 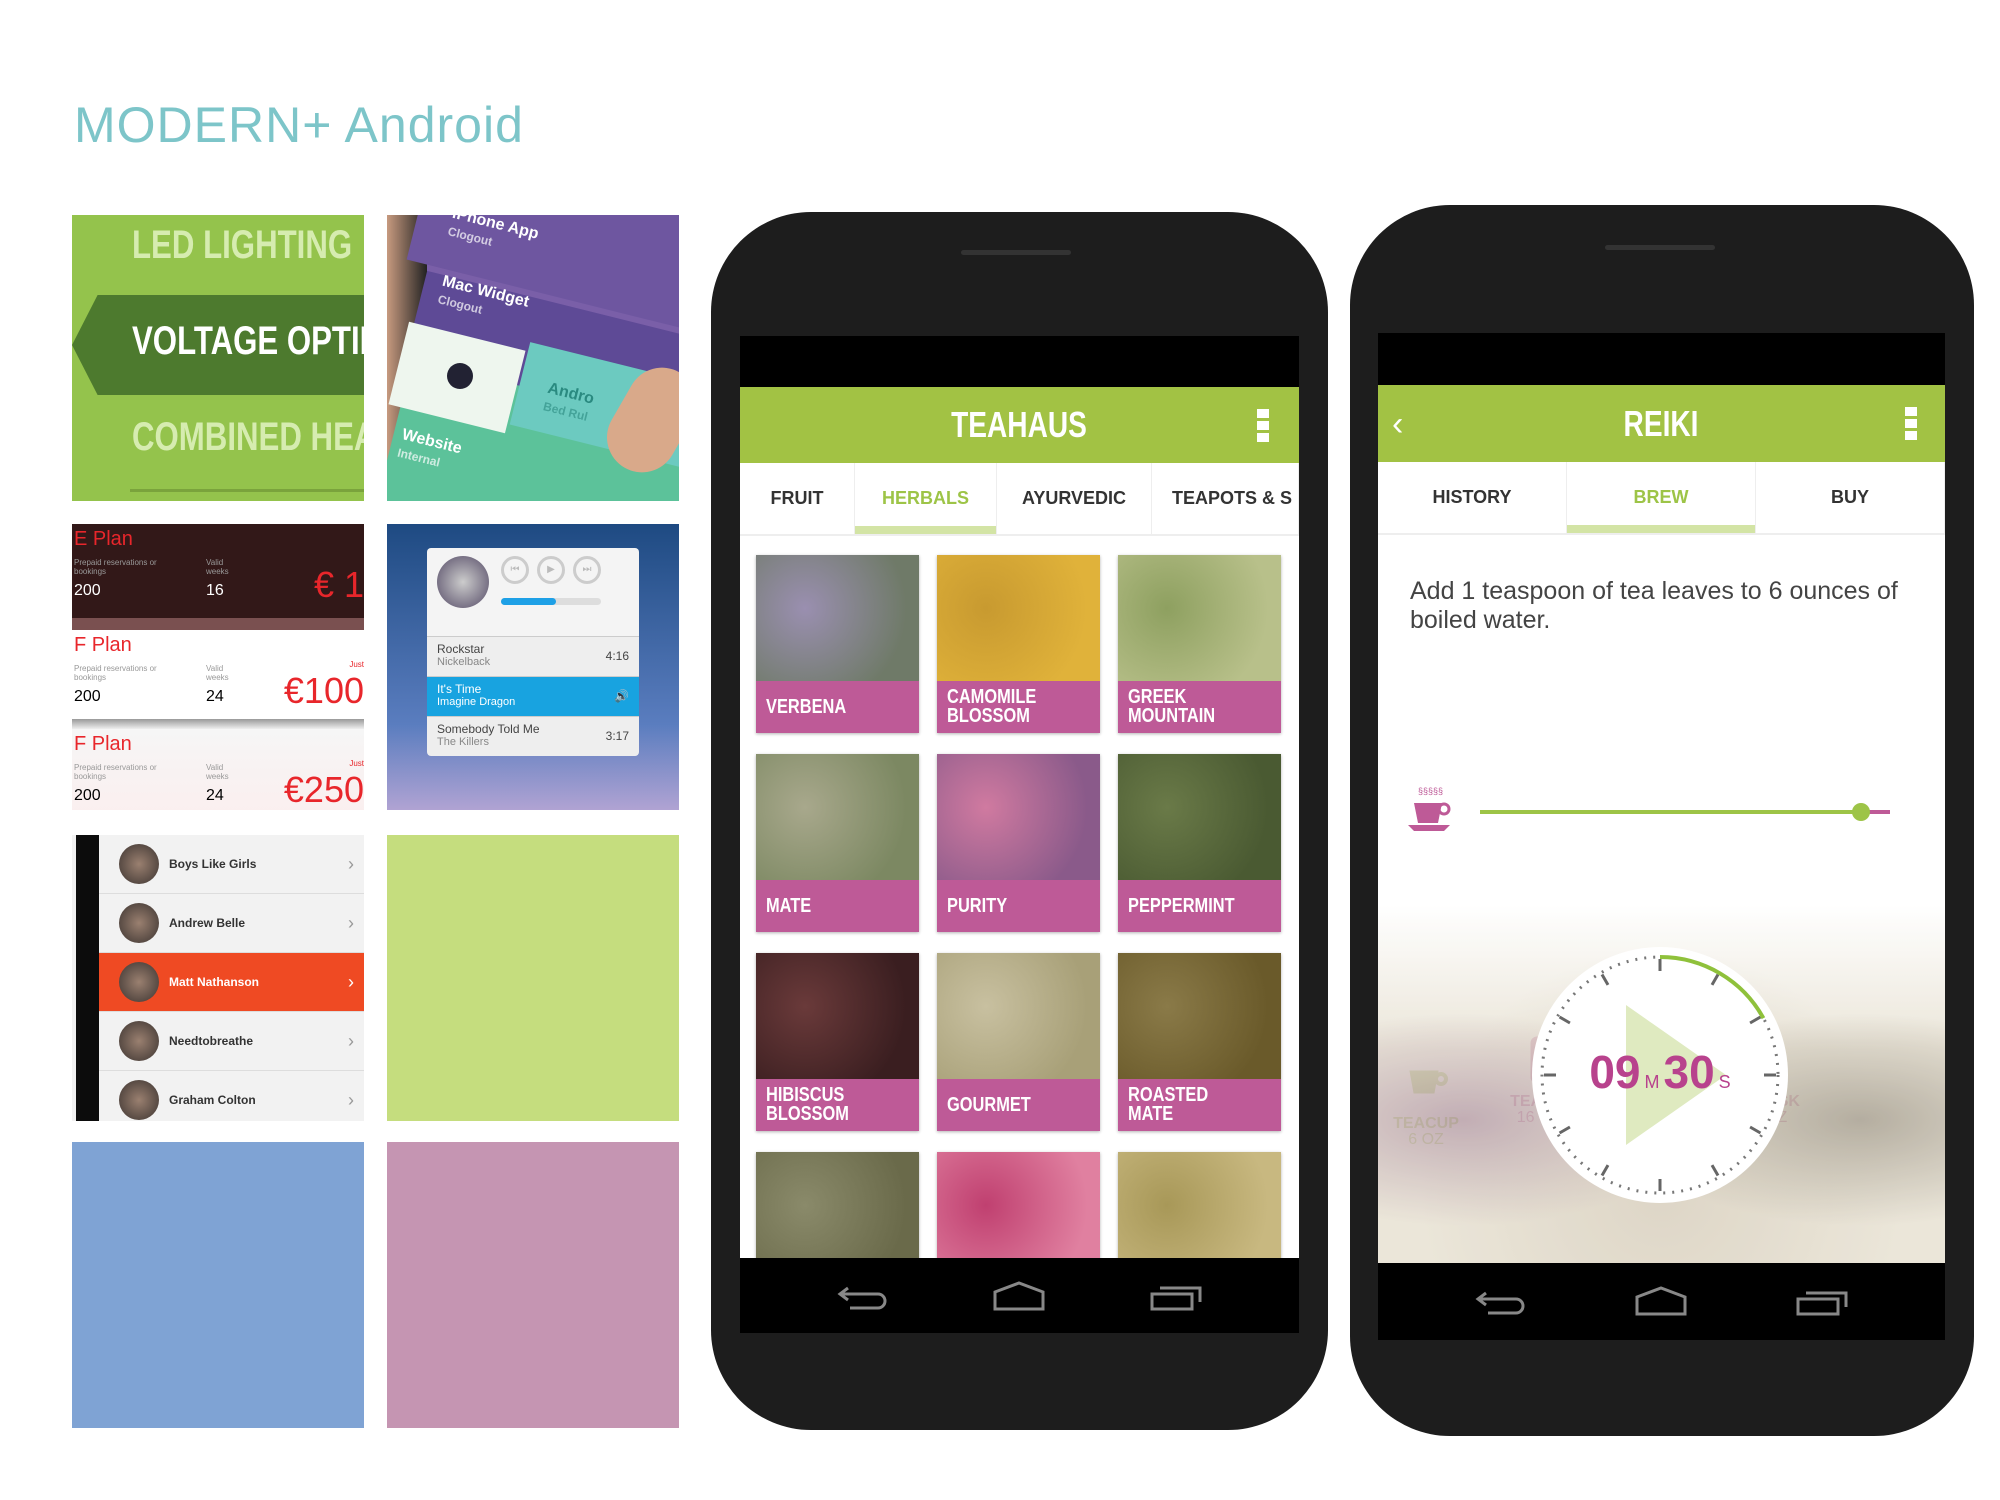 I want to click on tea-name: VERBENA, so click(x=806, y=706).